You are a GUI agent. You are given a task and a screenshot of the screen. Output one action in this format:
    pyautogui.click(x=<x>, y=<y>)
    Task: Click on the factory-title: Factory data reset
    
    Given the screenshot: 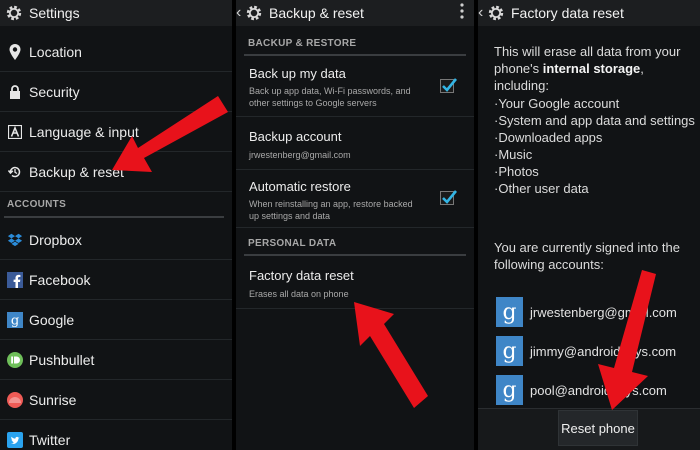 What is the action you would take?
    pyautogui.click(x=567, y=13)
    